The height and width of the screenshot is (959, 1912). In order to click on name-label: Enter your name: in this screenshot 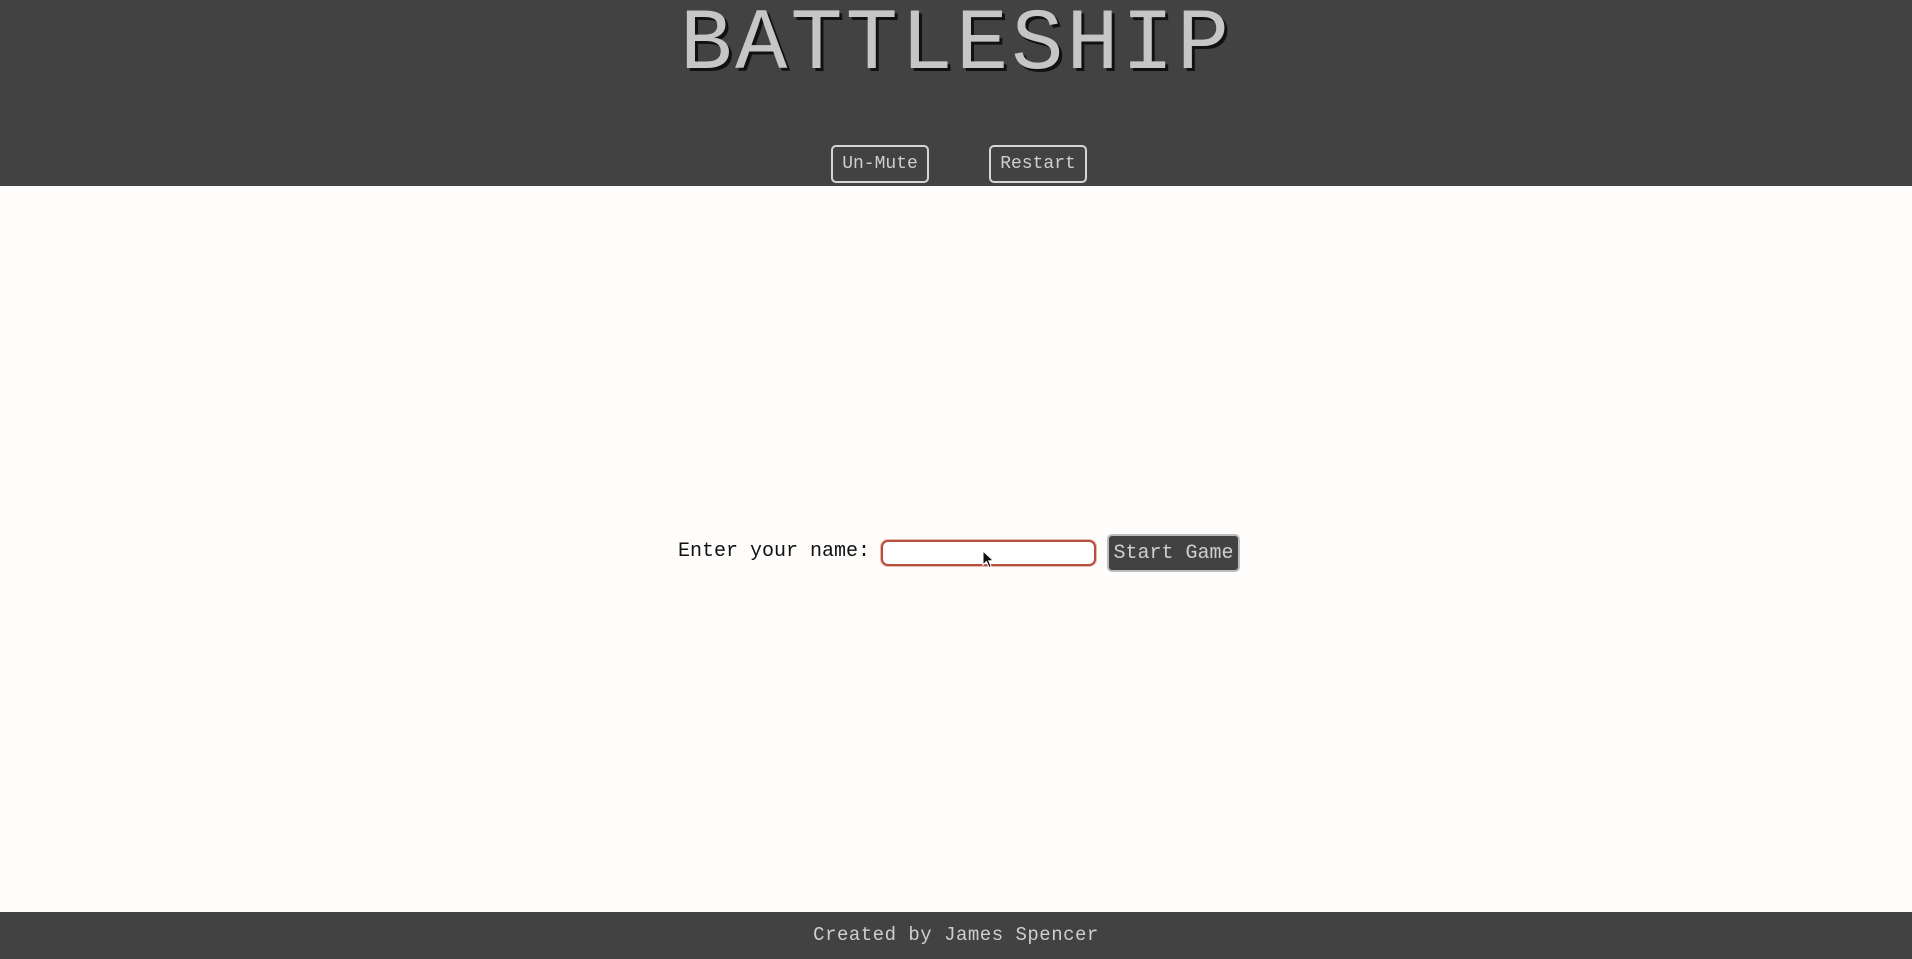, I will do `click(774, 551)`.